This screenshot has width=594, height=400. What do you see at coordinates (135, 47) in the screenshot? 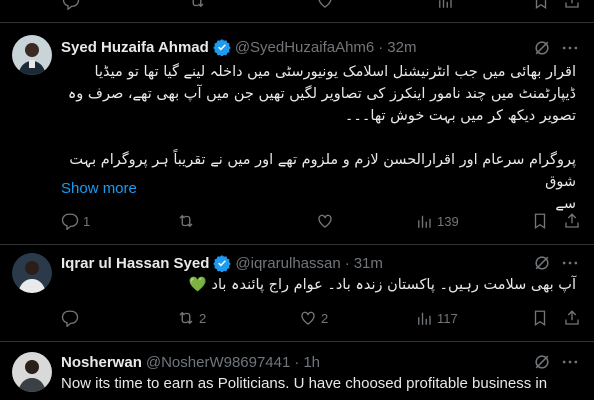
I see `display-name: Syed Huzaifa Ahmad` at bounding box center [135, 47].